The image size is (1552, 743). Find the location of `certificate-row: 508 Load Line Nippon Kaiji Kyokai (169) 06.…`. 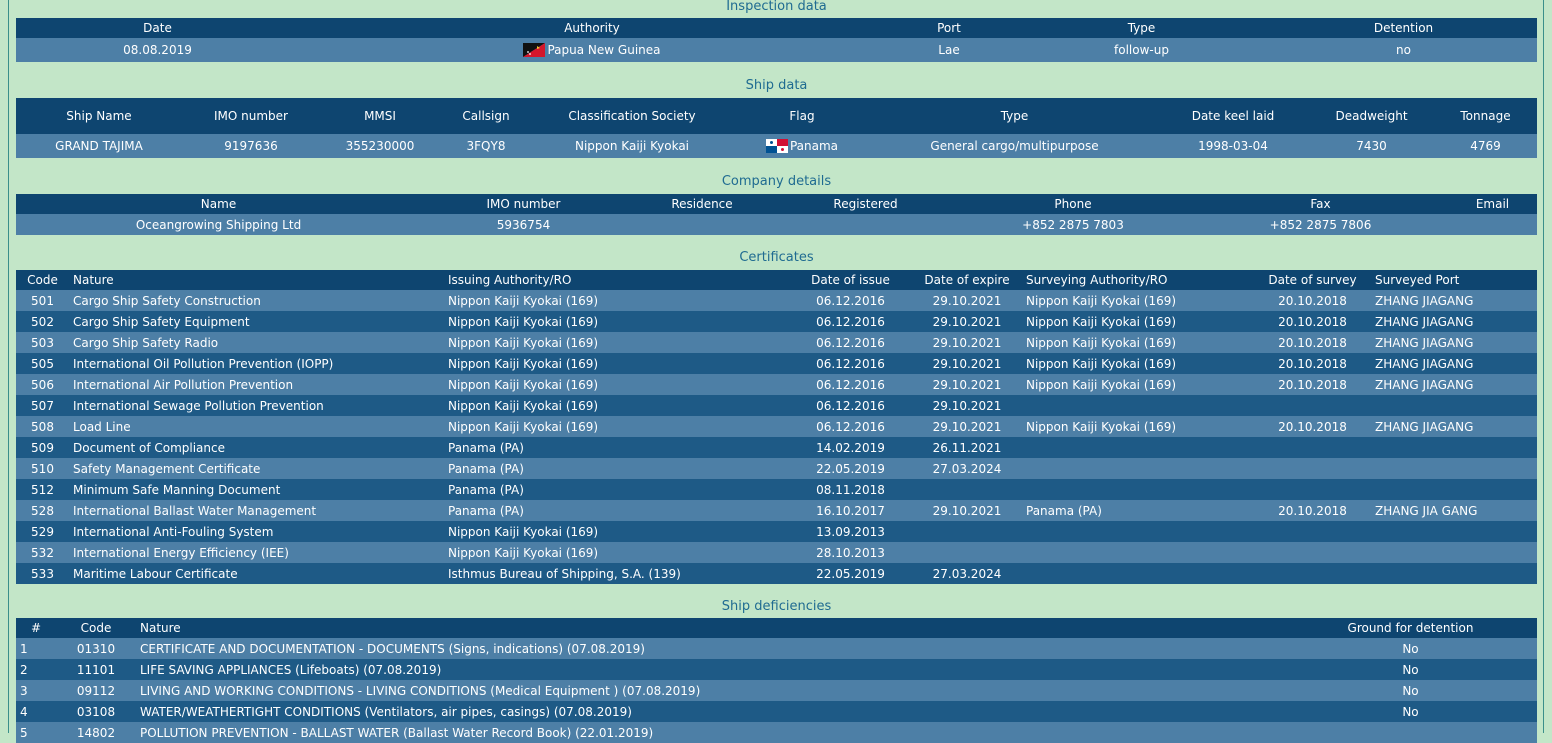

certificate-row: 508 Load Line Nippon Kaiji Kyokai (169) 06.… is located at coordinates (776, 426).